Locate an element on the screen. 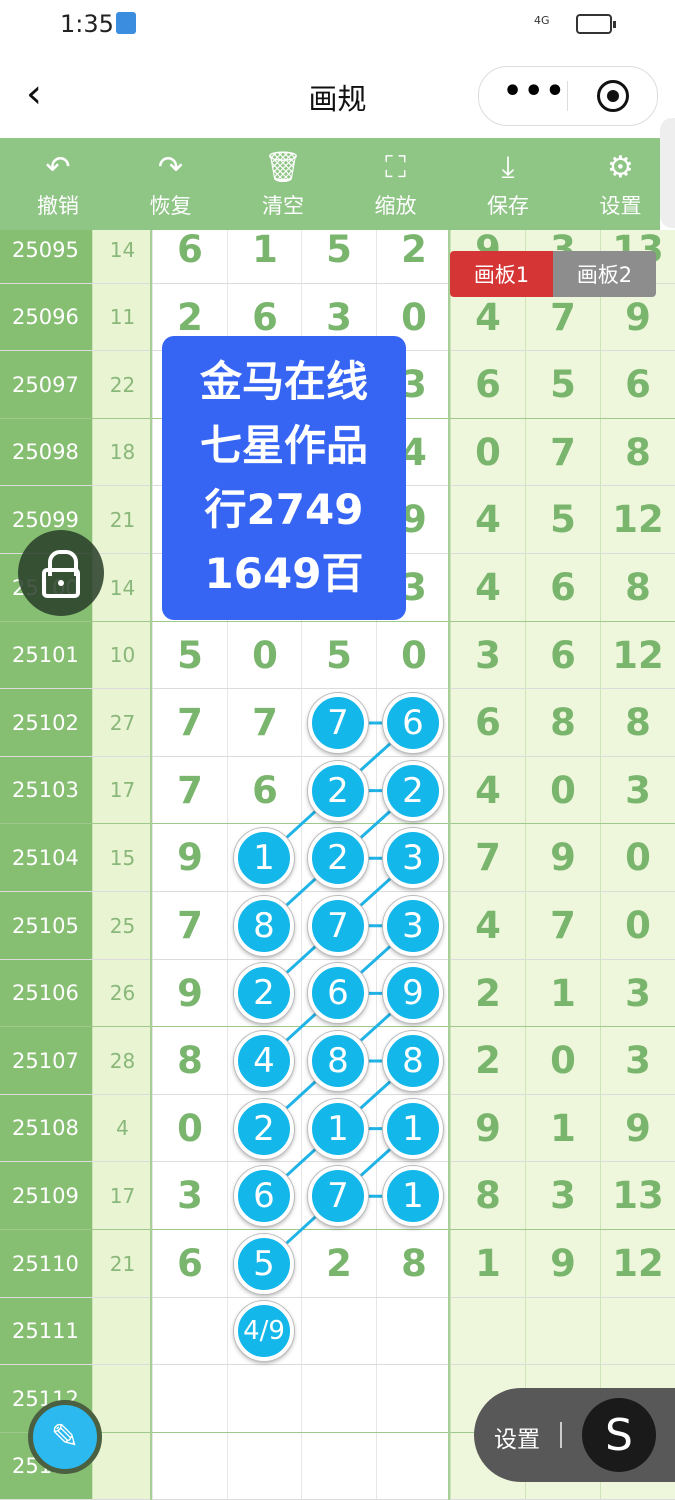 This screenshot has width=675, height=1500. overlay-line: 金马在线 is located at coordinates (283, 381).